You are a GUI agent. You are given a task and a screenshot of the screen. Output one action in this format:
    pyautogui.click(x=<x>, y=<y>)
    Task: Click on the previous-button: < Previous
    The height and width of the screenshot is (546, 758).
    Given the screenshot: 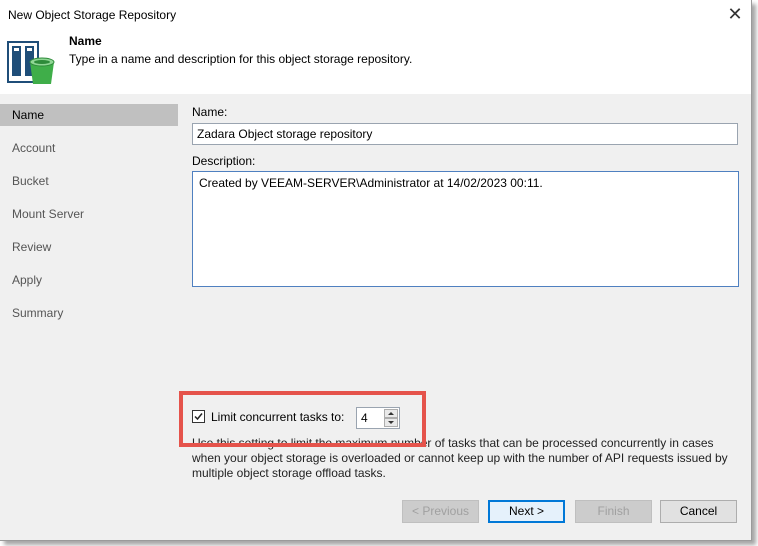 What is the action you would take?
    pyautogui.click(x=440, y=511)
    